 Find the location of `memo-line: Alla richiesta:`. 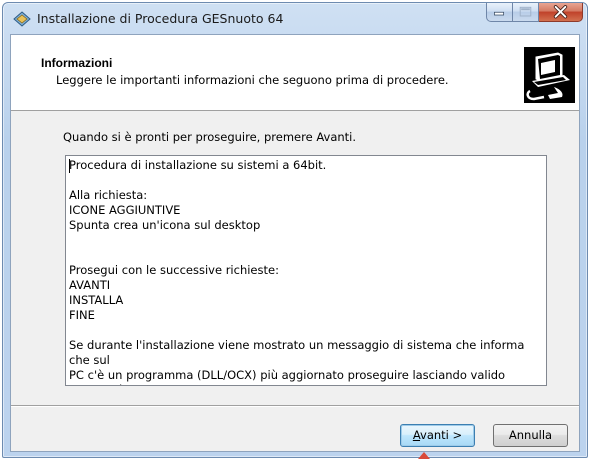

memo-line: Alla richiesta: is located at coordinates (108, 195).